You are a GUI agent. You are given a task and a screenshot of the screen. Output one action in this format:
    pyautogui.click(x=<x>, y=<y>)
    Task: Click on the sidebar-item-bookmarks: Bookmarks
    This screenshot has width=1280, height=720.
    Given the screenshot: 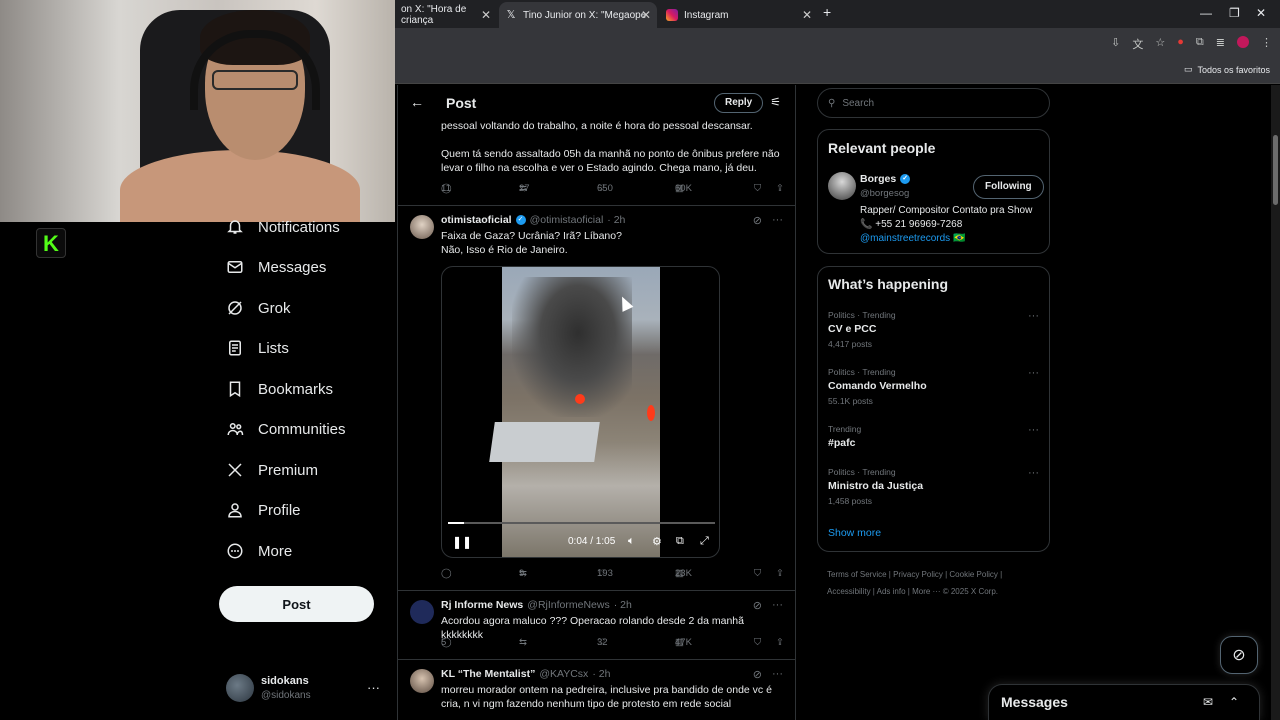 What is the action you would take?
    pyautogui.click(x=279, y=389)
    